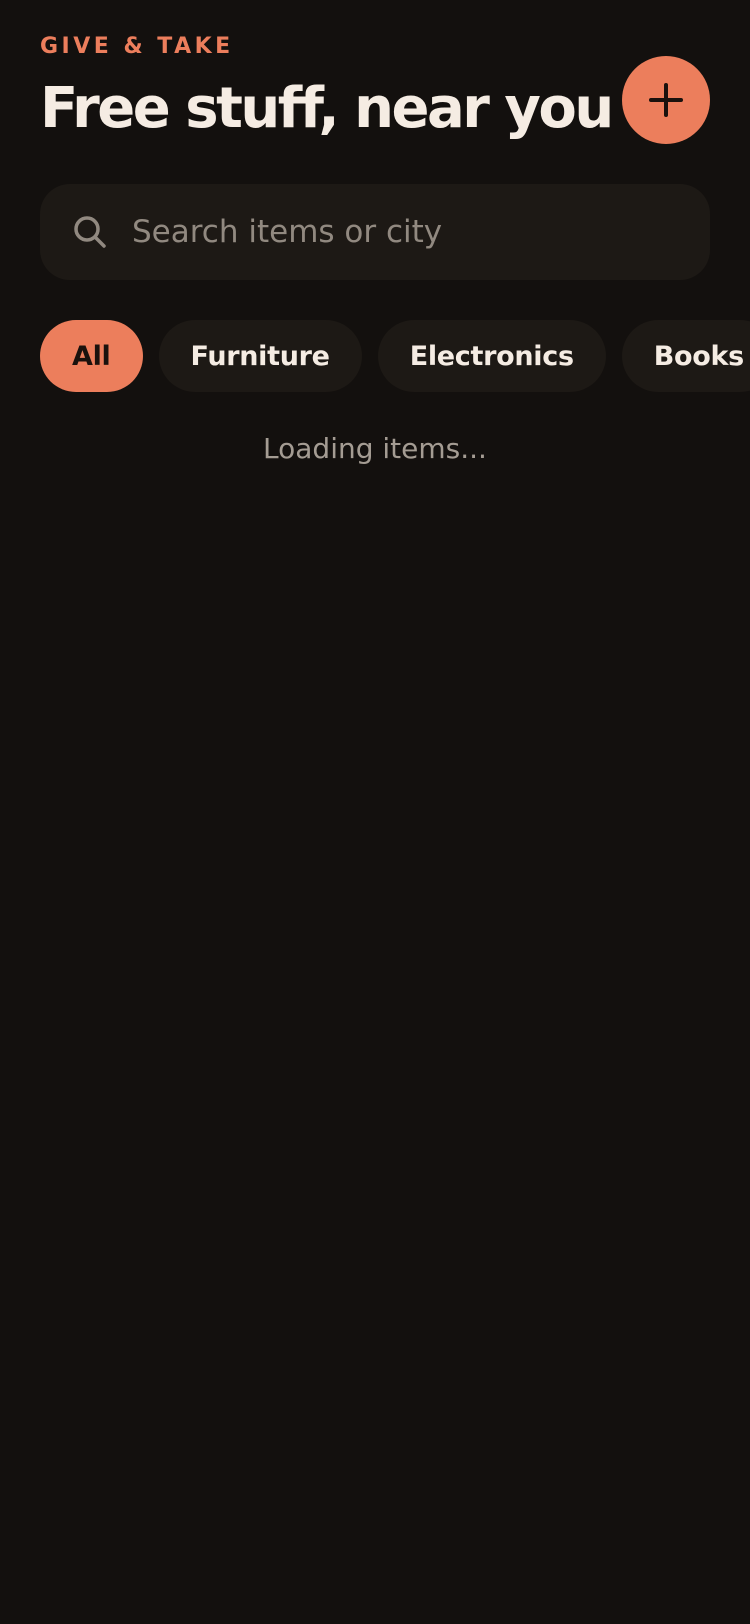 The height and width of the screenshot is (1624, 750). Describe the element at coordinates (91, 356) in the screenshot. I see `category-chip-all: All` at that location.